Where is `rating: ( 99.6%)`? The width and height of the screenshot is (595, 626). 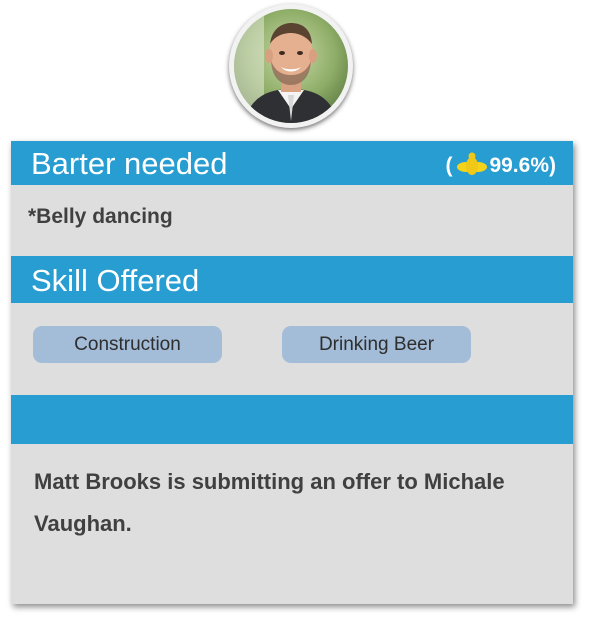 rating: ( 99.6%) is located at coordinates (500, 166).